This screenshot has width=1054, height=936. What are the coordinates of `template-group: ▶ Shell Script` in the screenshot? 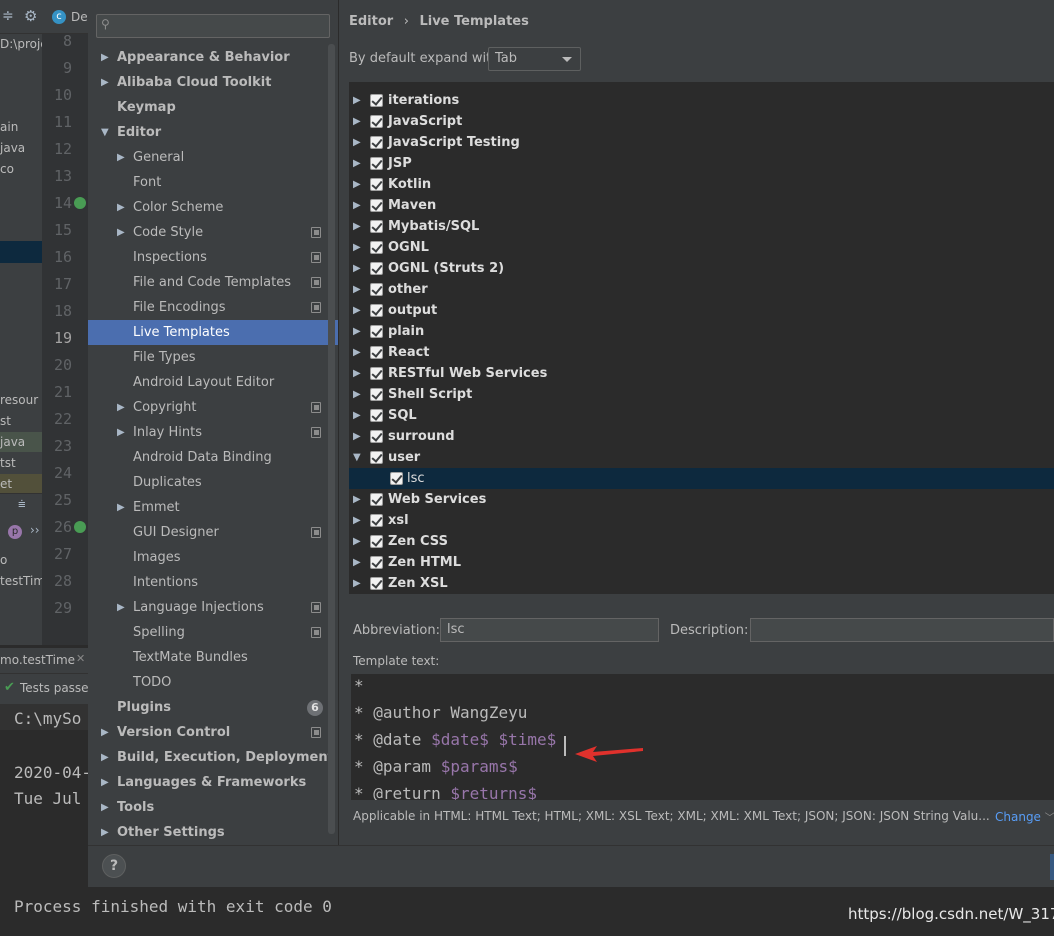 It's located at (701, 394).